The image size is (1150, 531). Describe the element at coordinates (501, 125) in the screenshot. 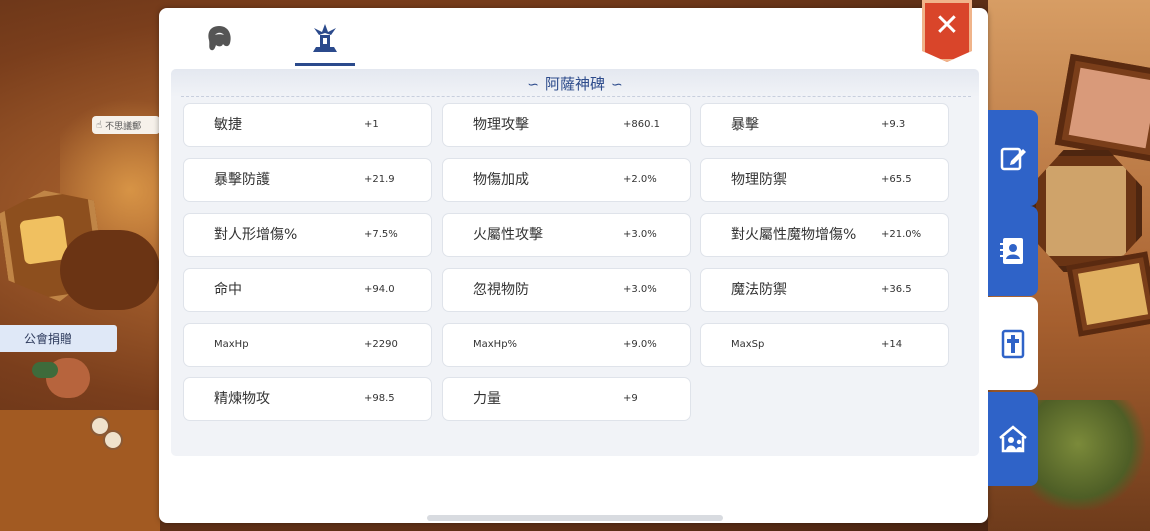

I see `stat-name: 物理攻擊` at that location.